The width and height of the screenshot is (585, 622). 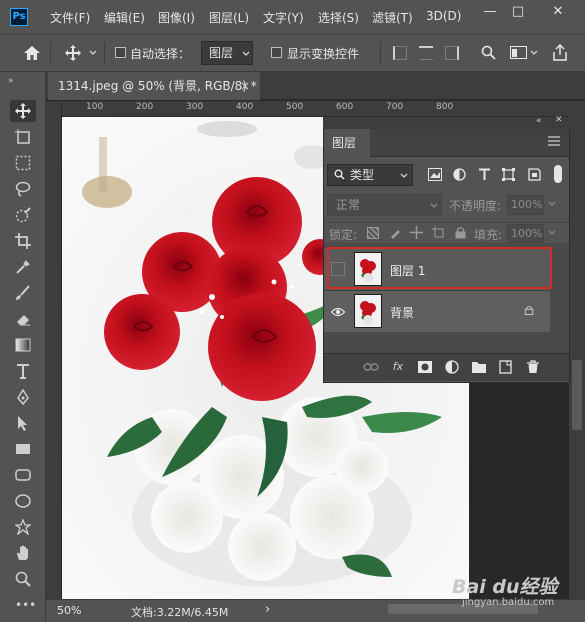 What do you see at coordinates (295, 107) in the screenshot?
I see `ruler-tick: 500` at bounding box center [295, 107].